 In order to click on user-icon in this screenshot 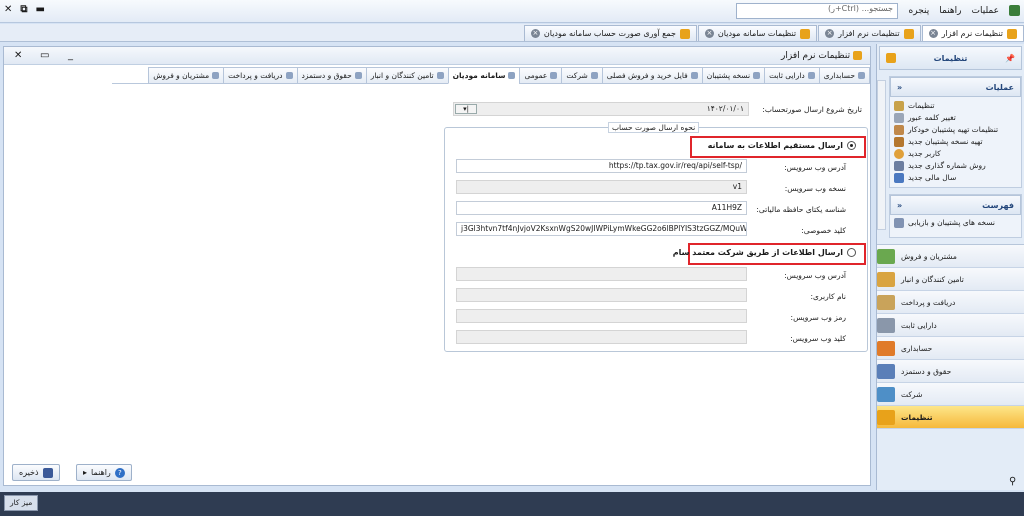, I will do `click(899, 154)`.